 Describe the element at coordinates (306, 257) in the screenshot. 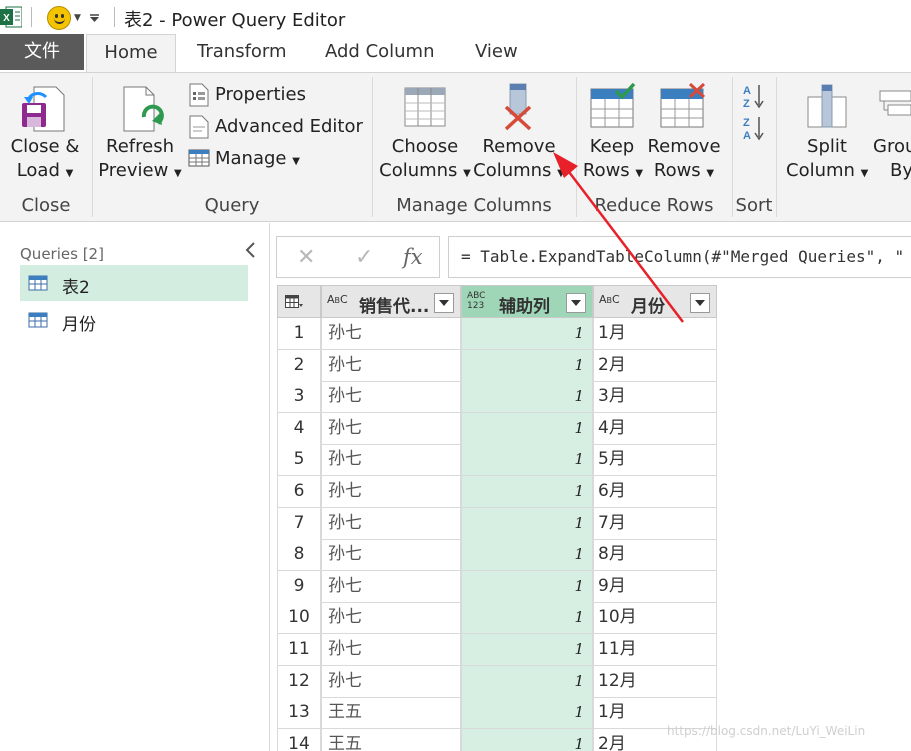

I see `cancel-formula-icon: ✕` at that location.